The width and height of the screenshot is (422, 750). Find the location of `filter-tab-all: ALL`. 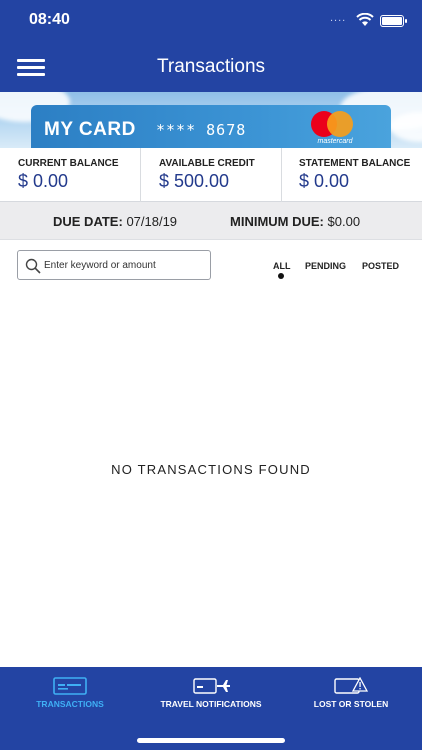

filter-tab-all: ALL is located at coordinates (282, 266).